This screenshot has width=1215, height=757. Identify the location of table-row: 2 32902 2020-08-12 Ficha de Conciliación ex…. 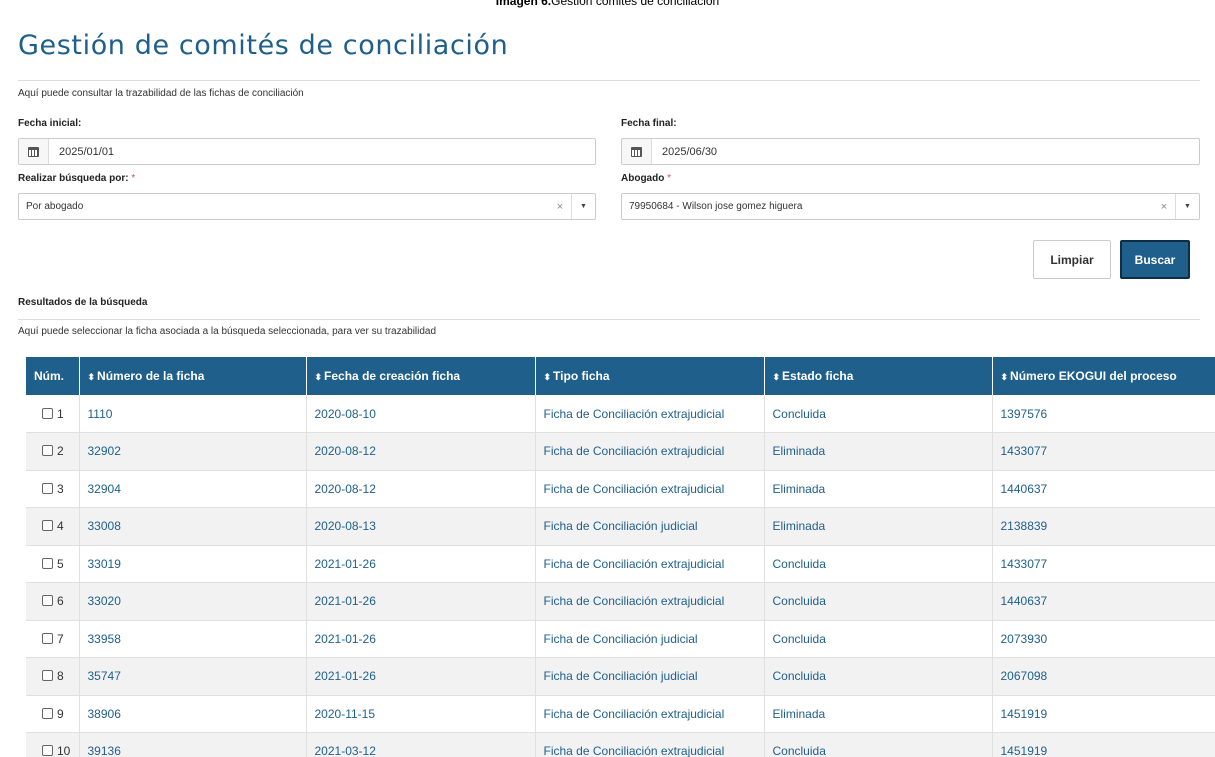
(620, 451).